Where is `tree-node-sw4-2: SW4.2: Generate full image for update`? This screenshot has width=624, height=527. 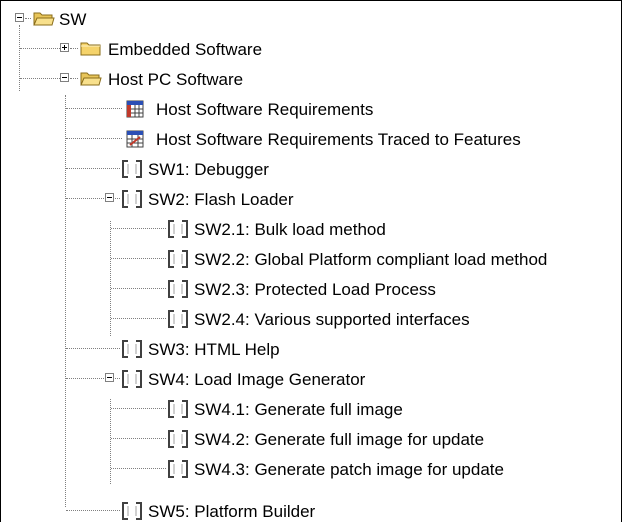
tree-node-sw4-2: SW4.2: Generate full image for update is located at coordinates (311, 440).